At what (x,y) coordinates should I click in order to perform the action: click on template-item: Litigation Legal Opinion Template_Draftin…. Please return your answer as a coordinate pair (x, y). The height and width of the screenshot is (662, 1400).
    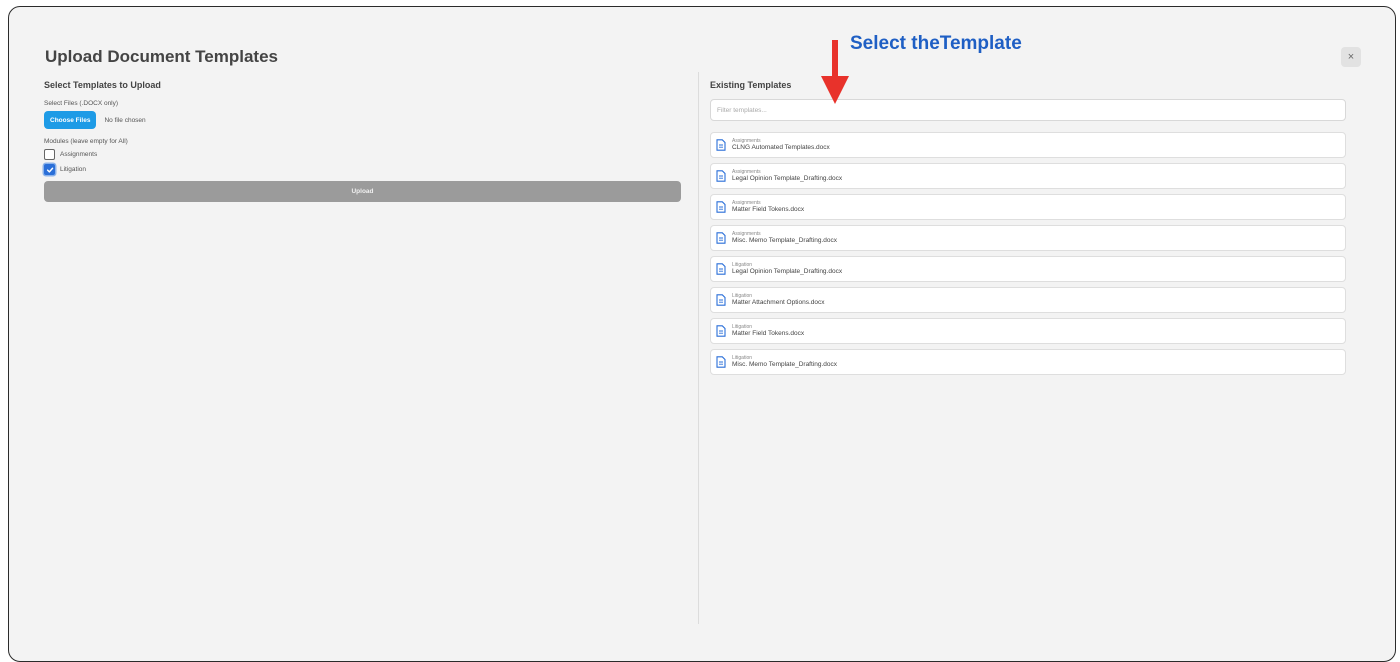
    Looking at the image, I should click on (1028, 269).